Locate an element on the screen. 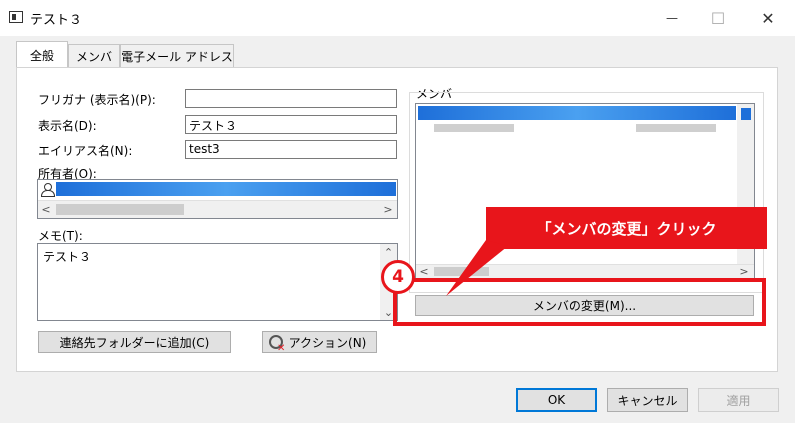 The image size is (795, 423). chevron-up-icon: ⌃ is located at coordinates (388, 252).